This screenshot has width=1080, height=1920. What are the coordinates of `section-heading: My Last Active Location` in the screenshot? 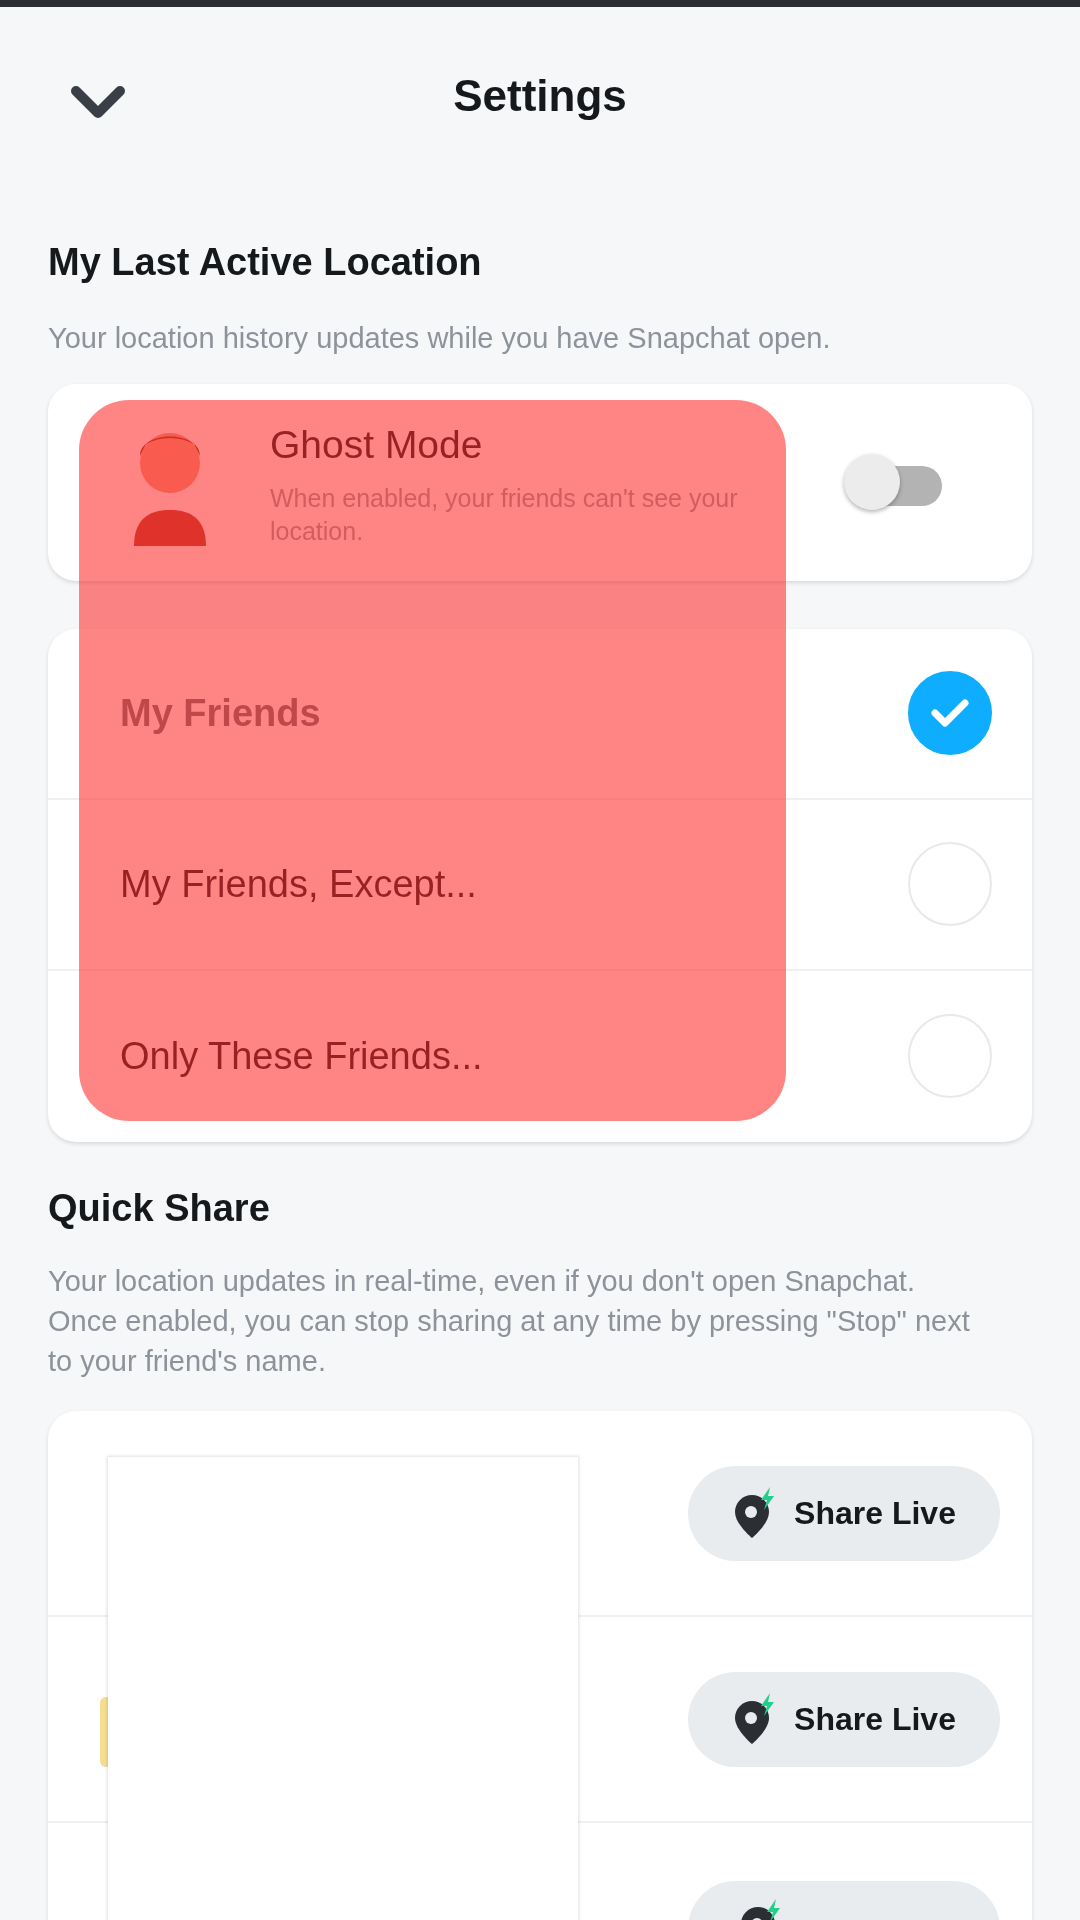 It's located at (265, 262).